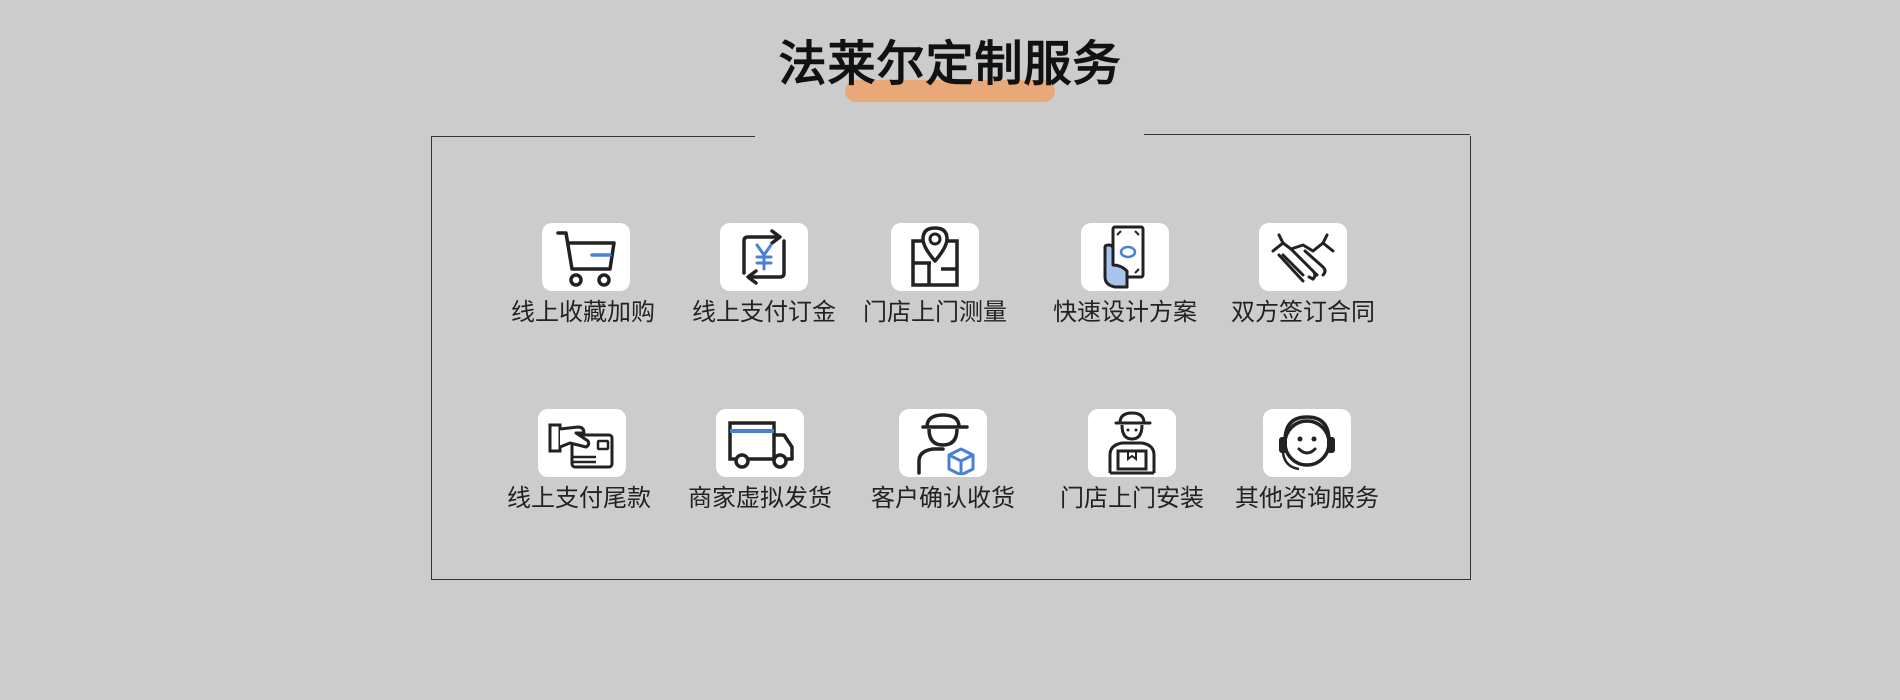  I want to click on handshake-icon, so click(1303, 258).